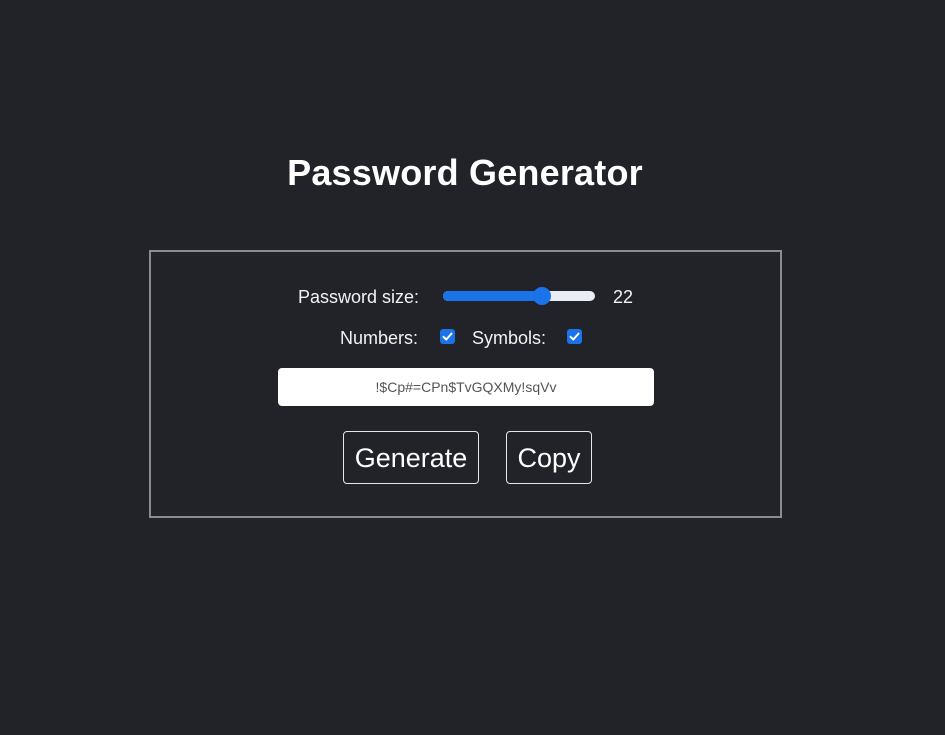 This screenshot has height=735, width=945. I want to click on numbers-checkbox, so click(447, 336).